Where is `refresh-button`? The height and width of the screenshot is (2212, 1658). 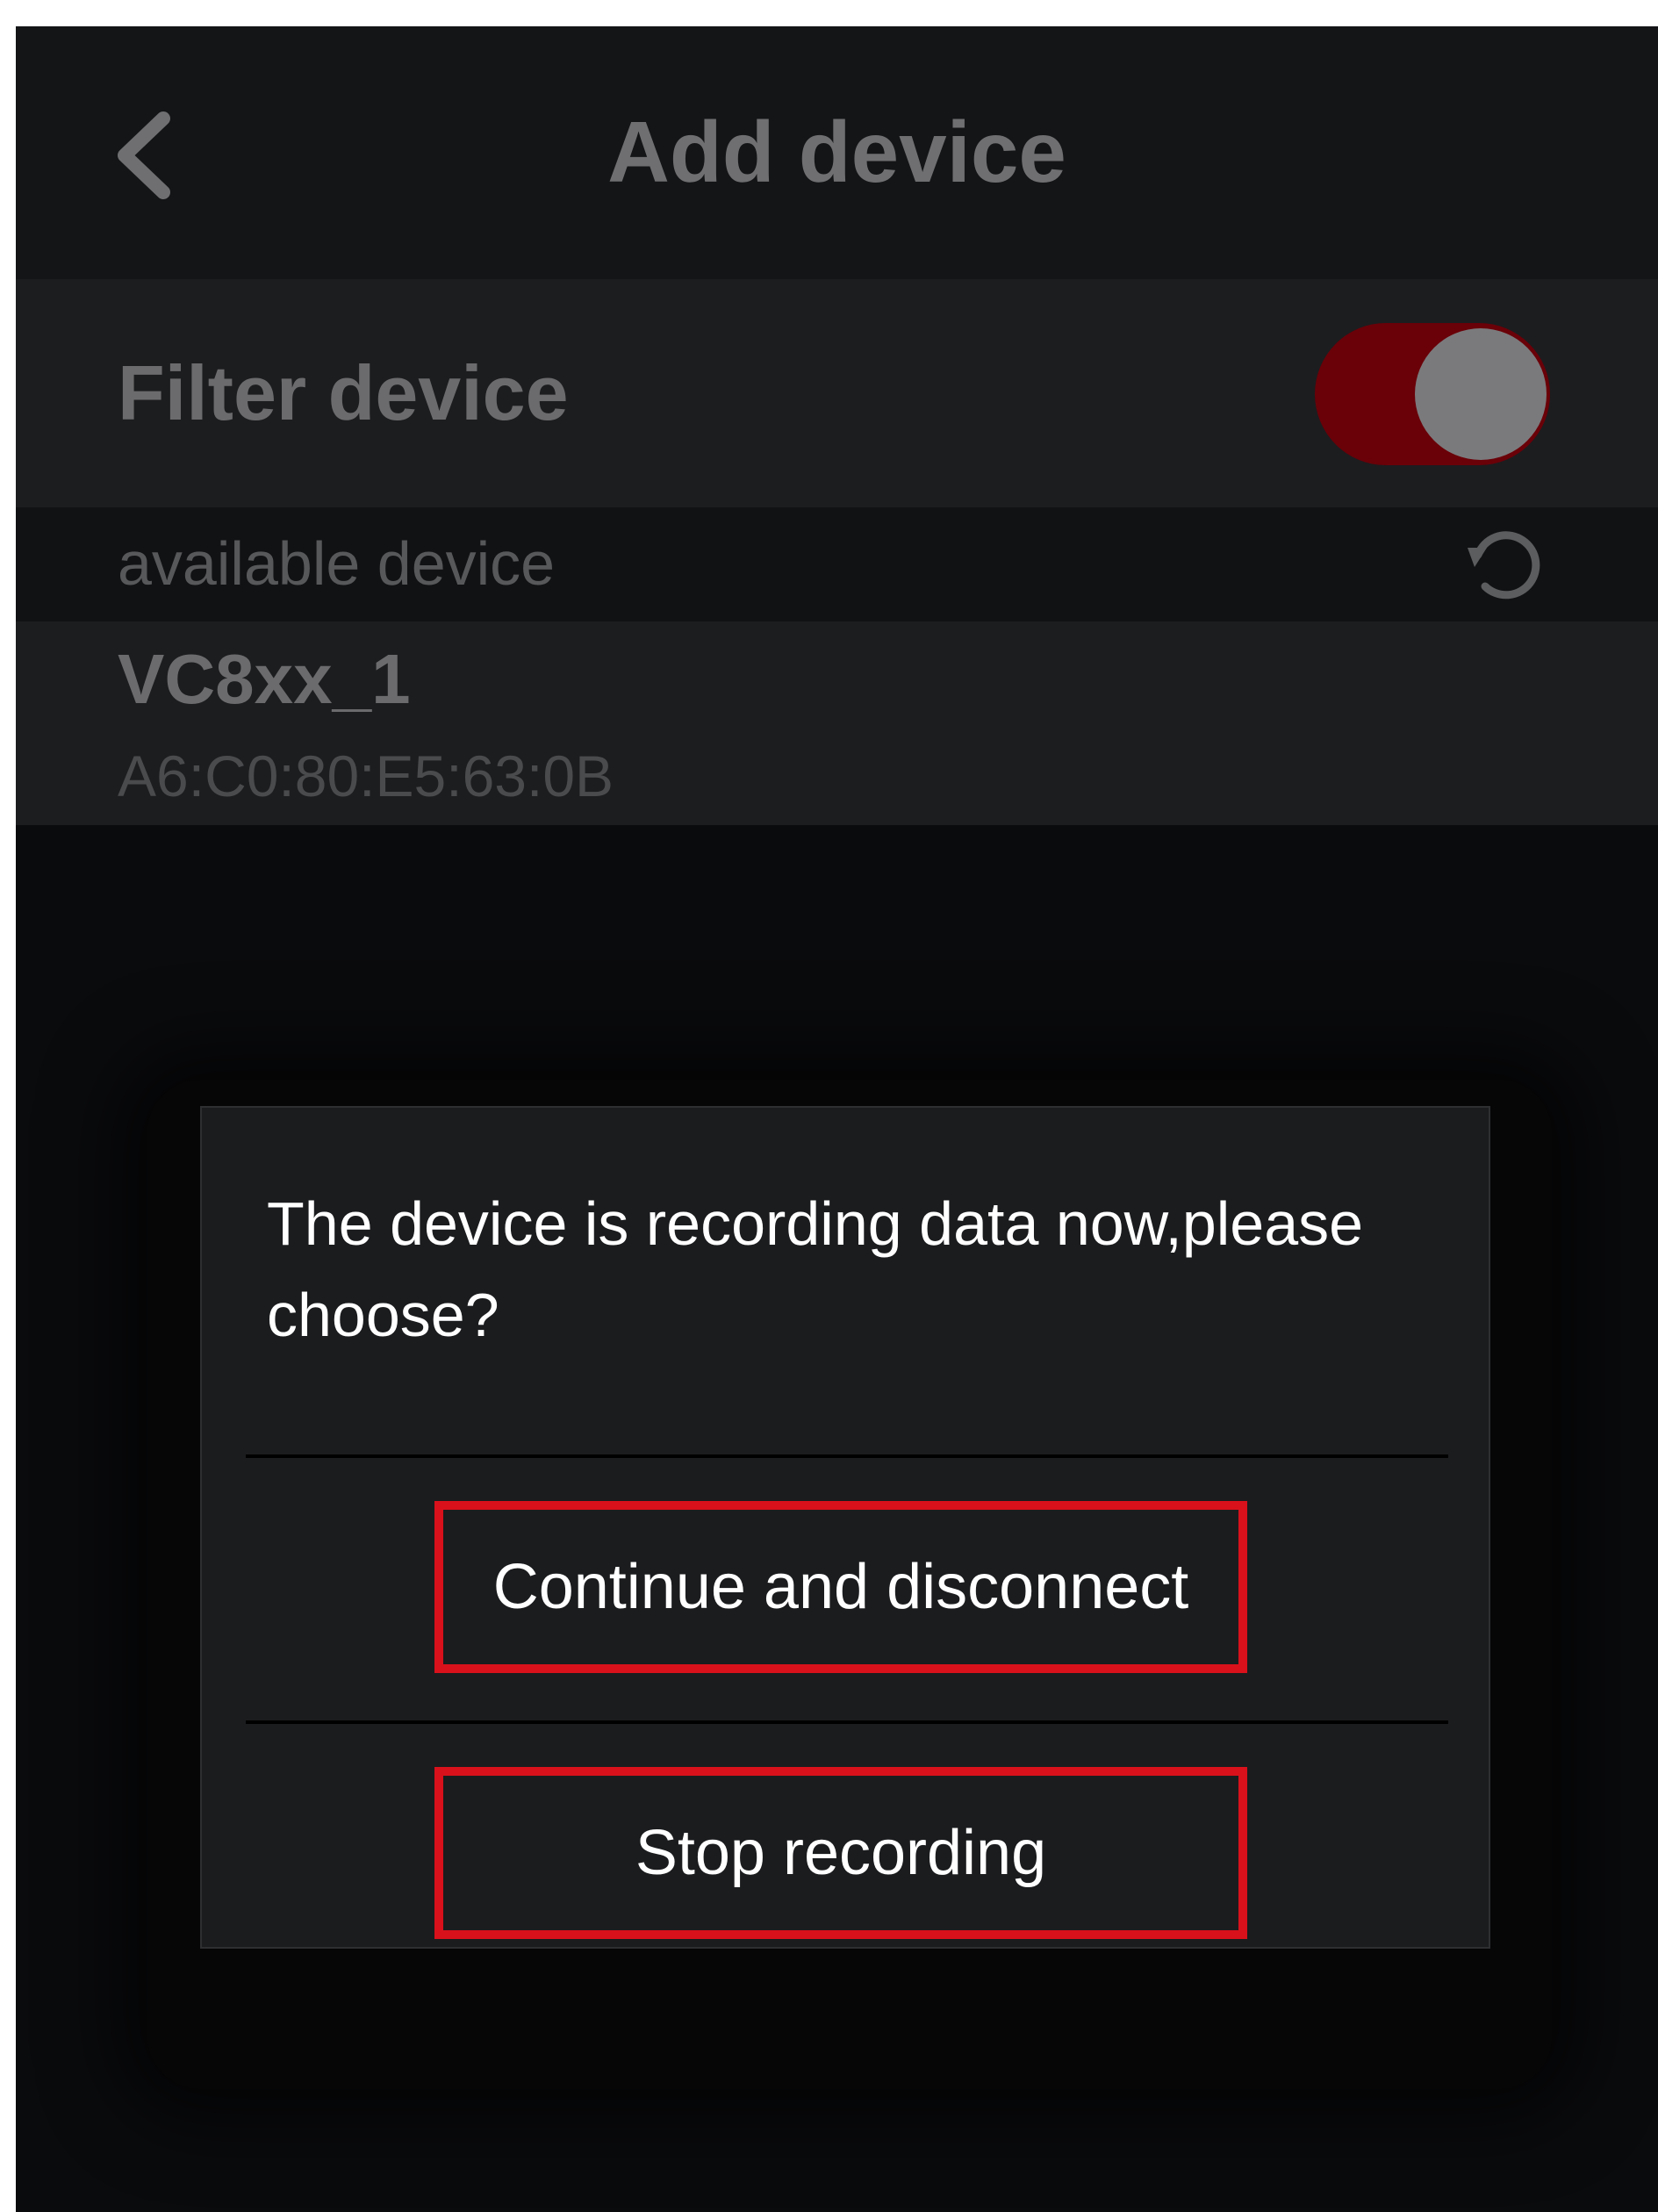 refresh-button is located at coordinates (1504, 565).